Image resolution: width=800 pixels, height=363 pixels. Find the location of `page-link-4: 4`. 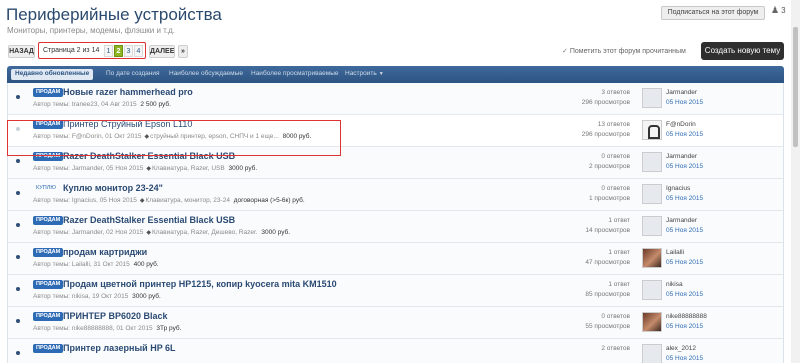

page-link-4: 4 is located at coordinates (138, 51).